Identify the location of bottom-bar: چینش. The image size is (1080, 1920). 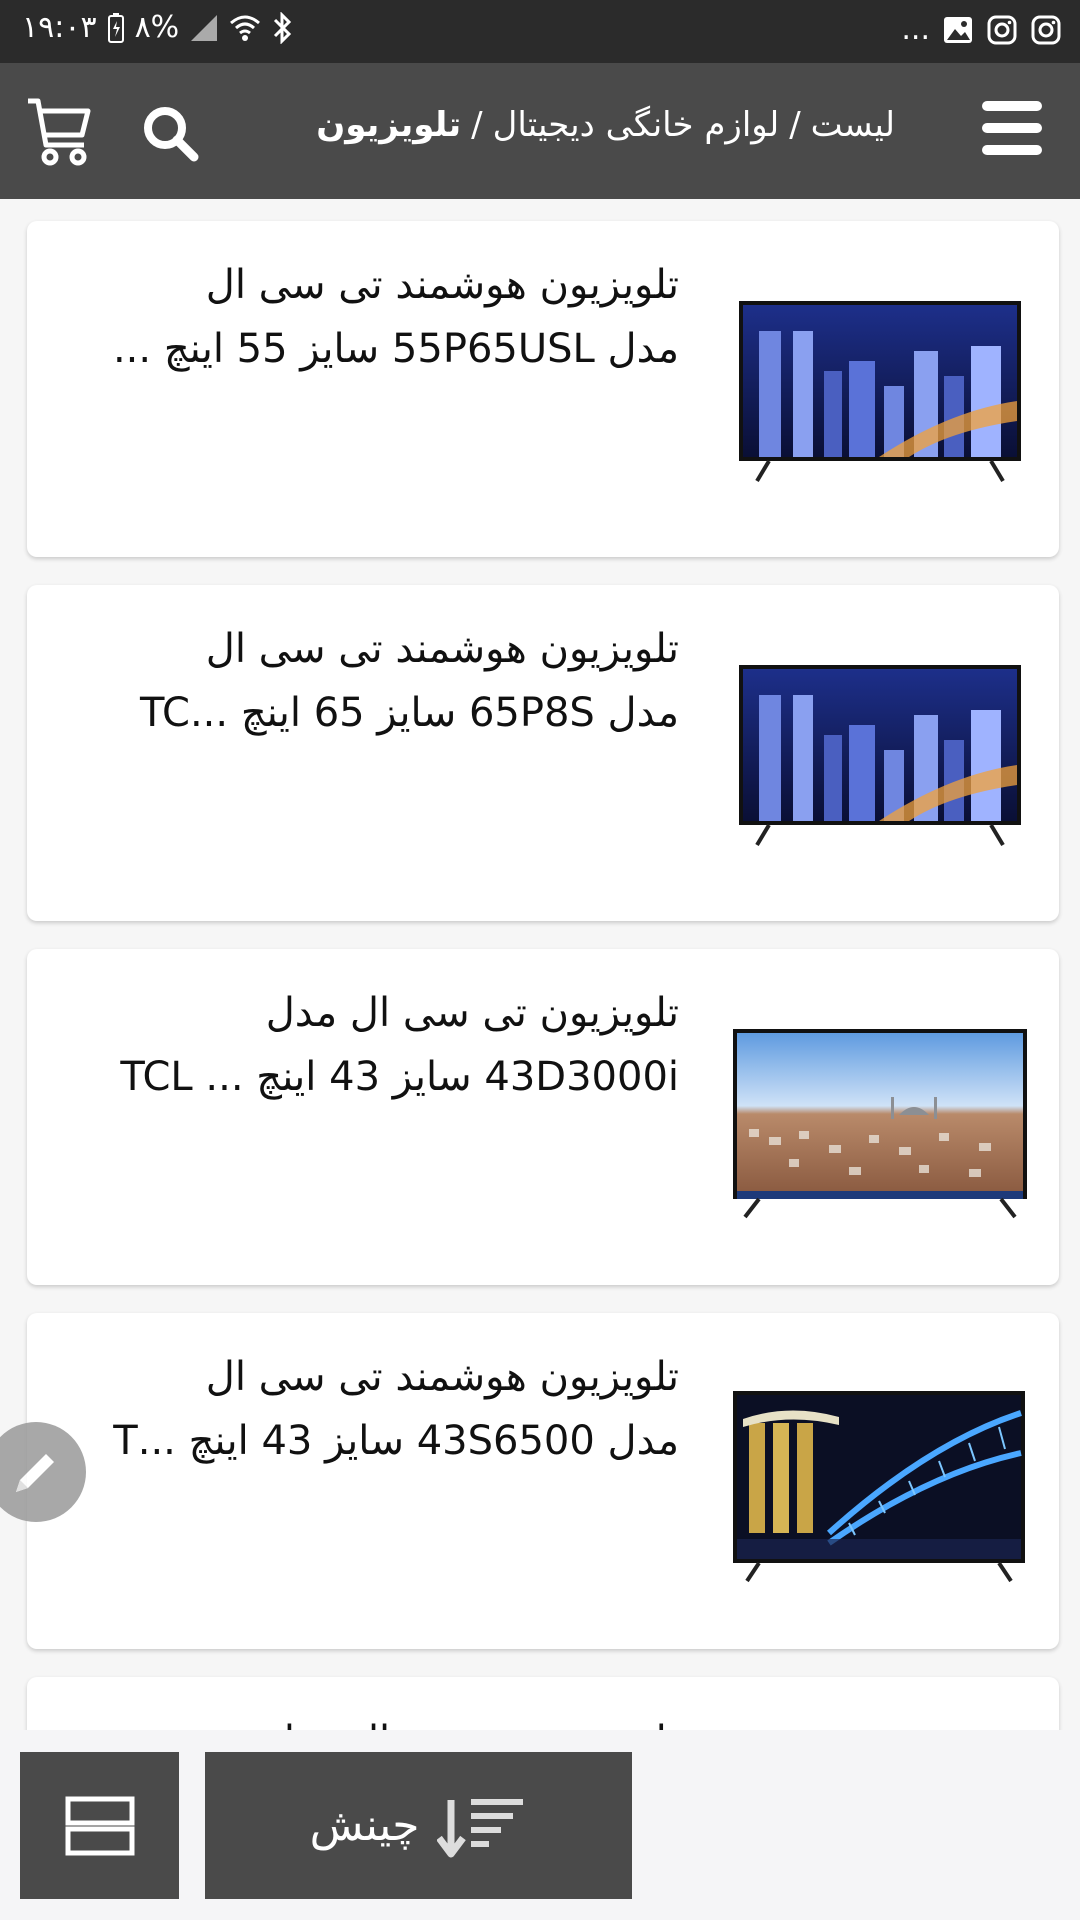
(540, 1825).